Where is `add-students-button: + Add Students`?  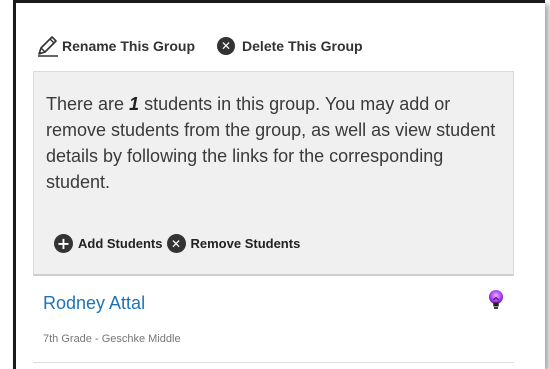 add-students-button: + Add Students is located at coordinates (108, 243).